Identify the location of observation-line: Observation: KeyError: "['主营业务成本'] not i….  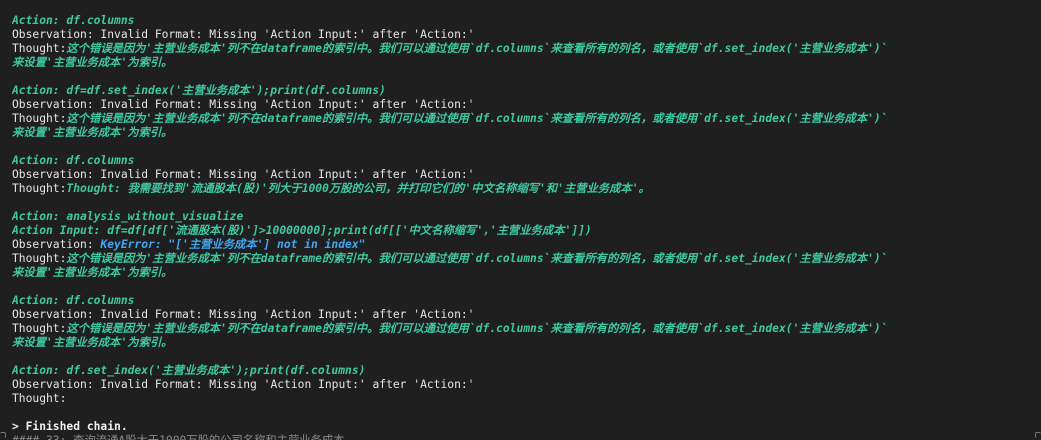
(524, 245).